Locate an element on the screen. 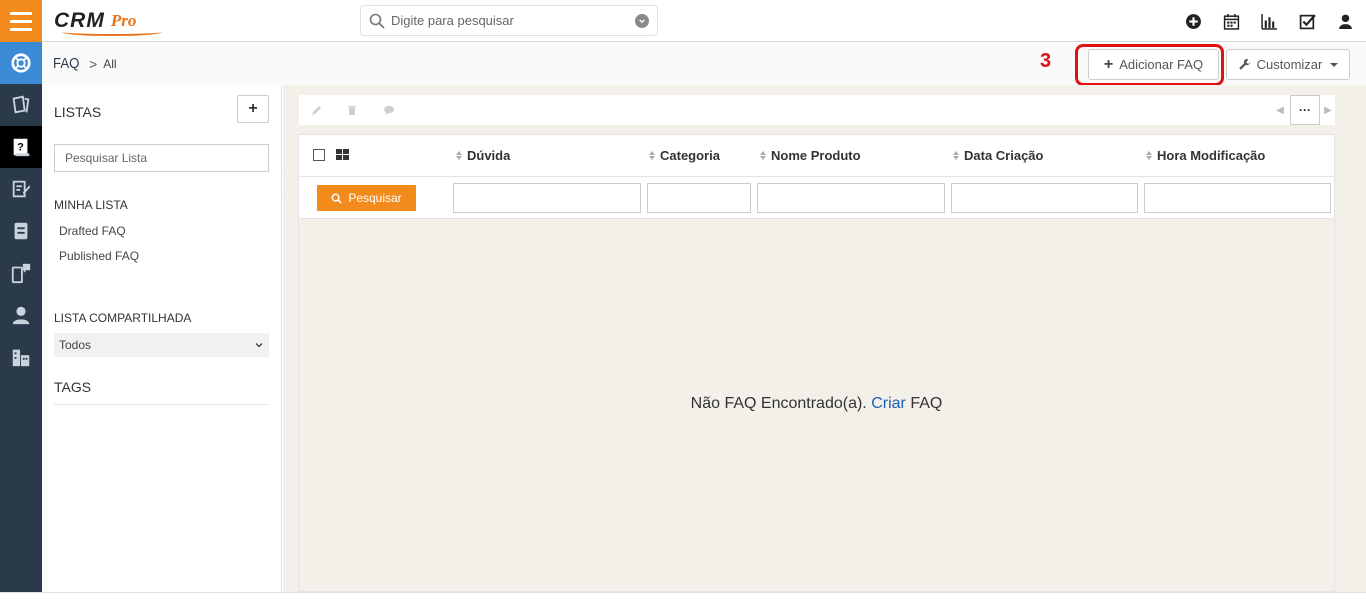 Image resolution: width=1366 pixels, height=600 pixels. hamburger-menu-icon is located at coordinates (21, 21).